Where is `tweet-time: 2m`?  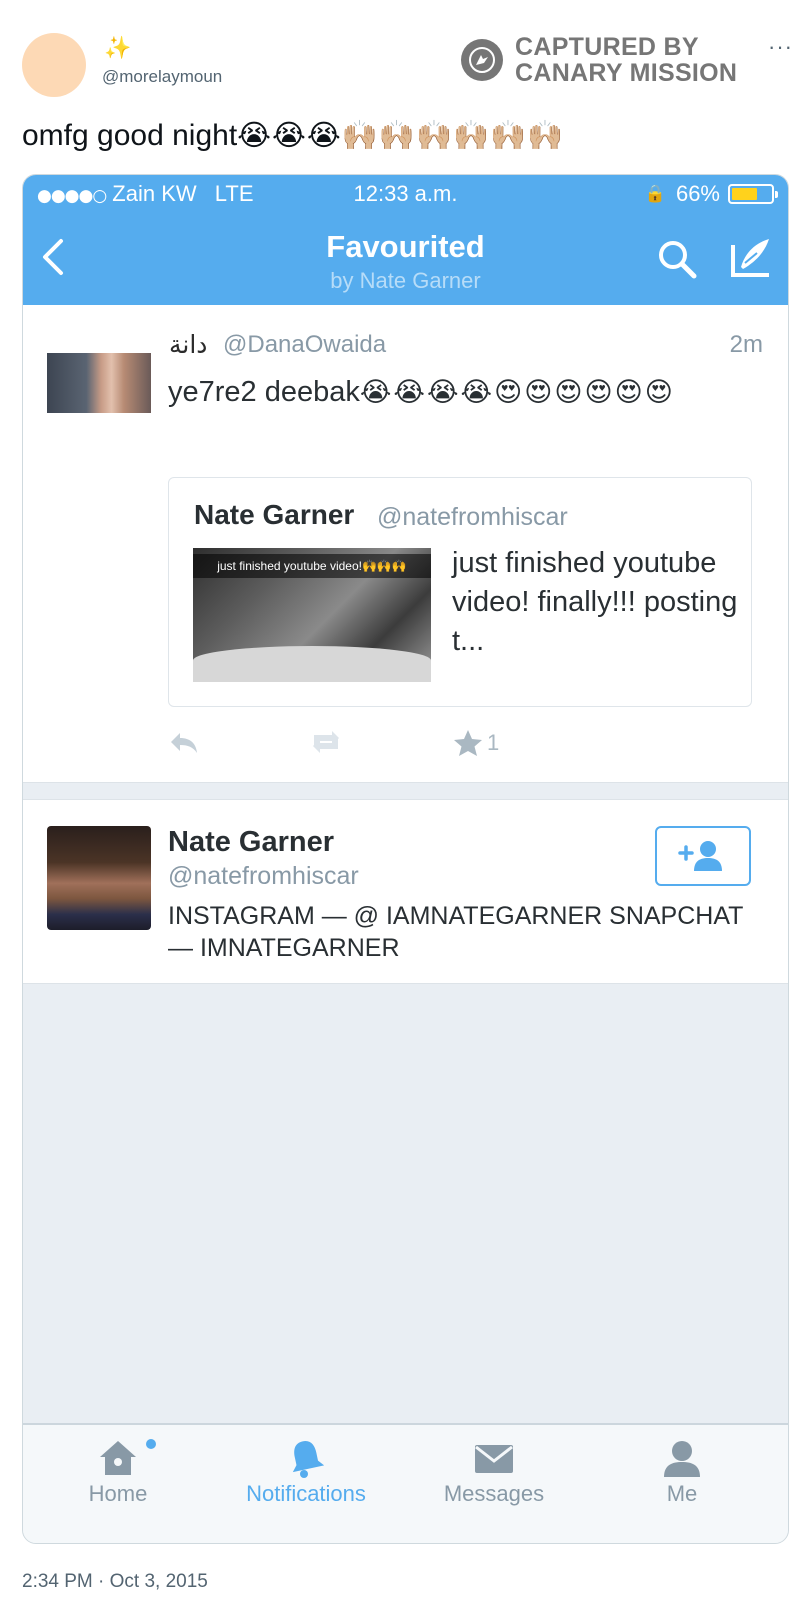
tweet-time: 2m is located at coordinates (746, 344).